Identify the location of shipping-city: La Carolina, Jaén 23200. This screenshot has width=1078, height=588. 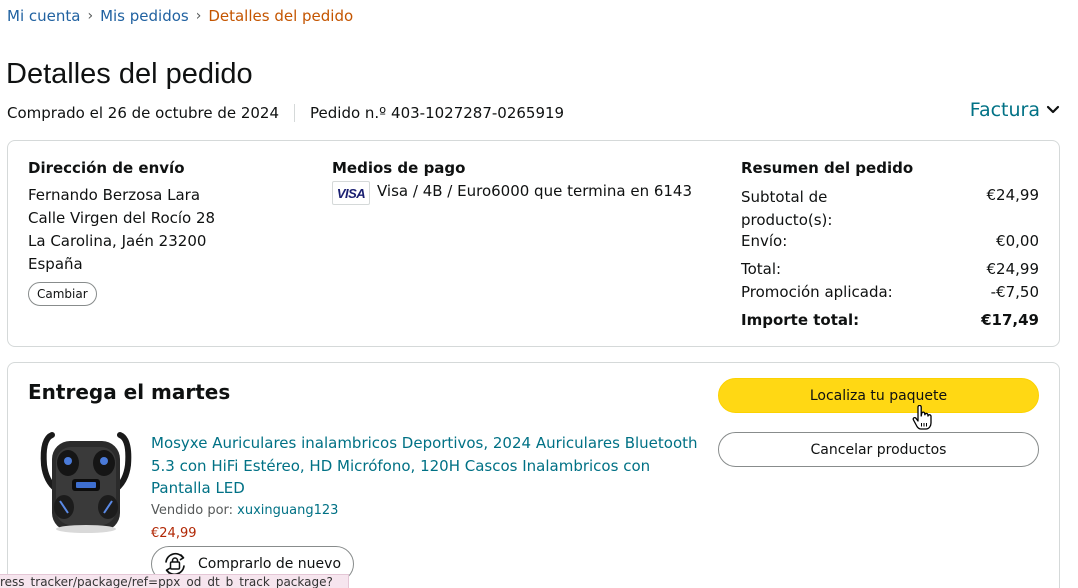
(117, 241).